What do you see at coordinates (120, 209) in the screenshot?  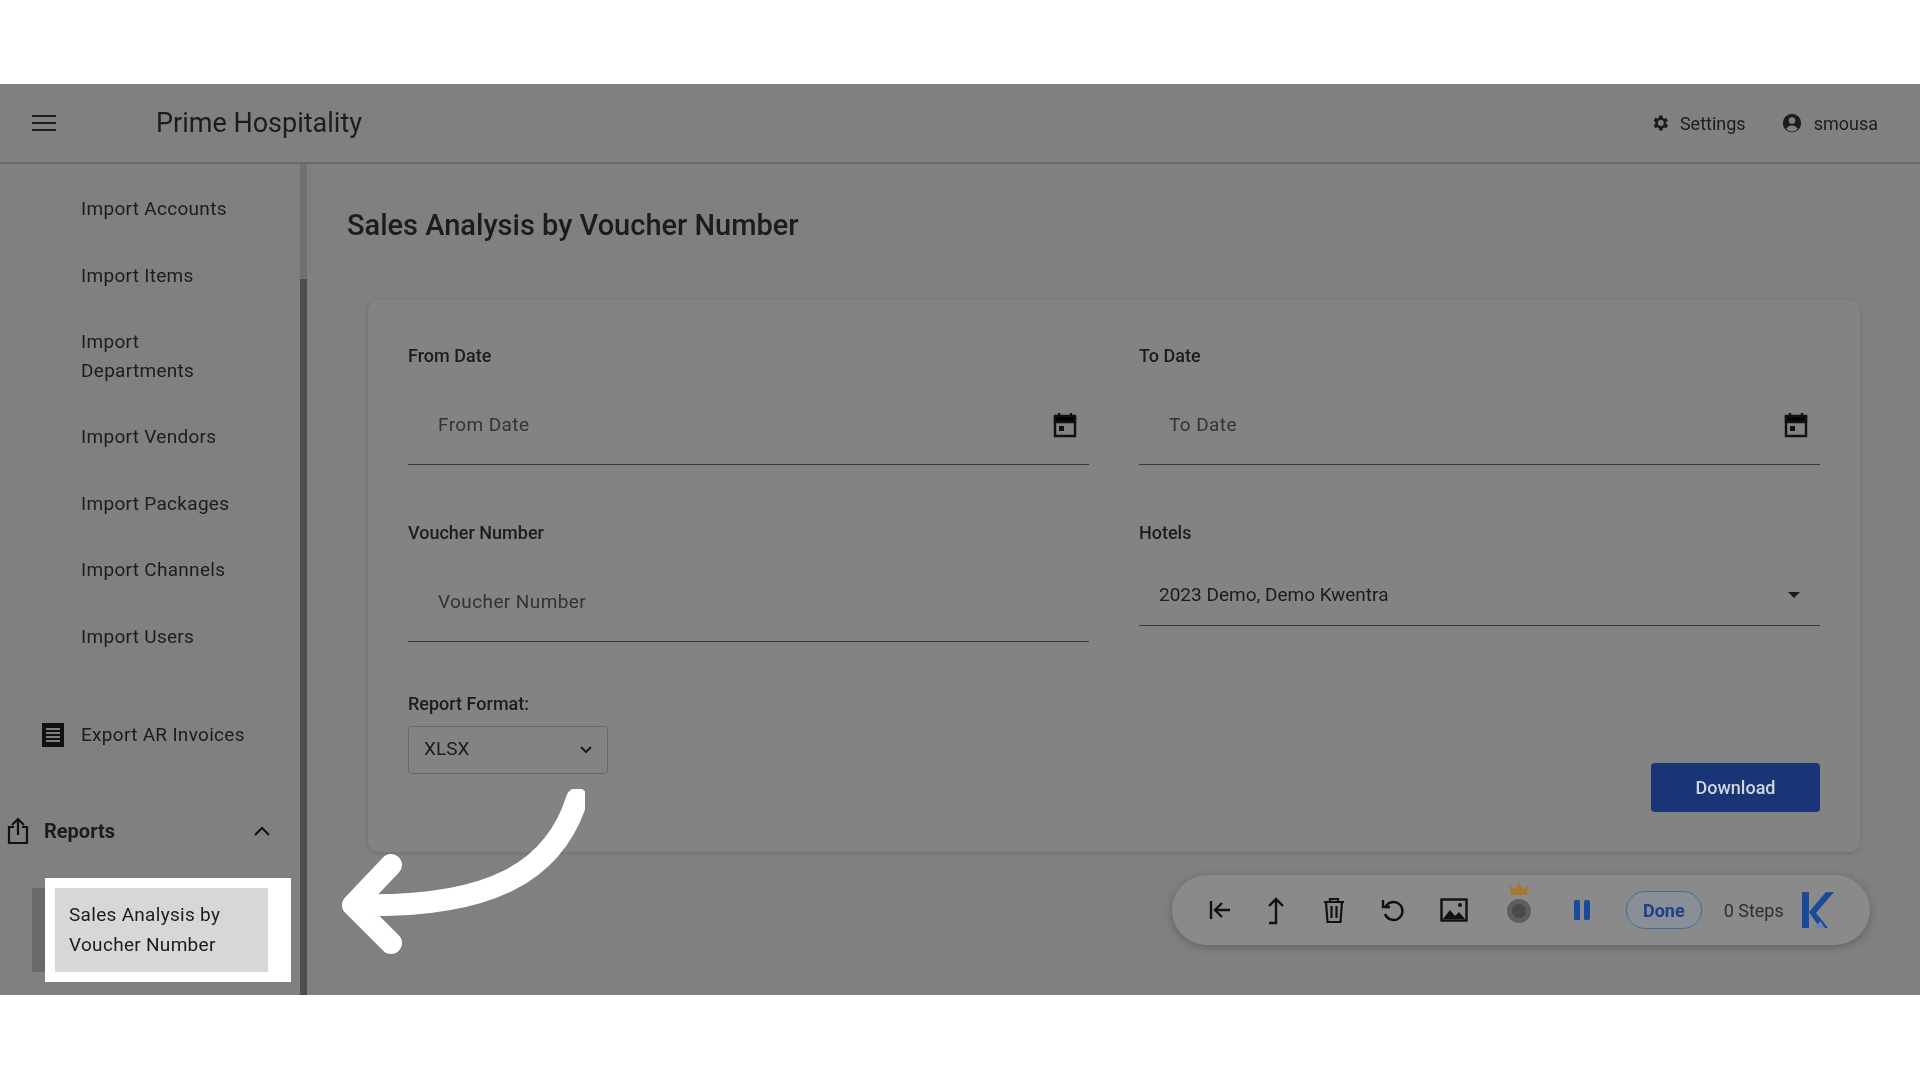 I see `sidebar-item: Import Accounts` at bounding box center [120, 209].